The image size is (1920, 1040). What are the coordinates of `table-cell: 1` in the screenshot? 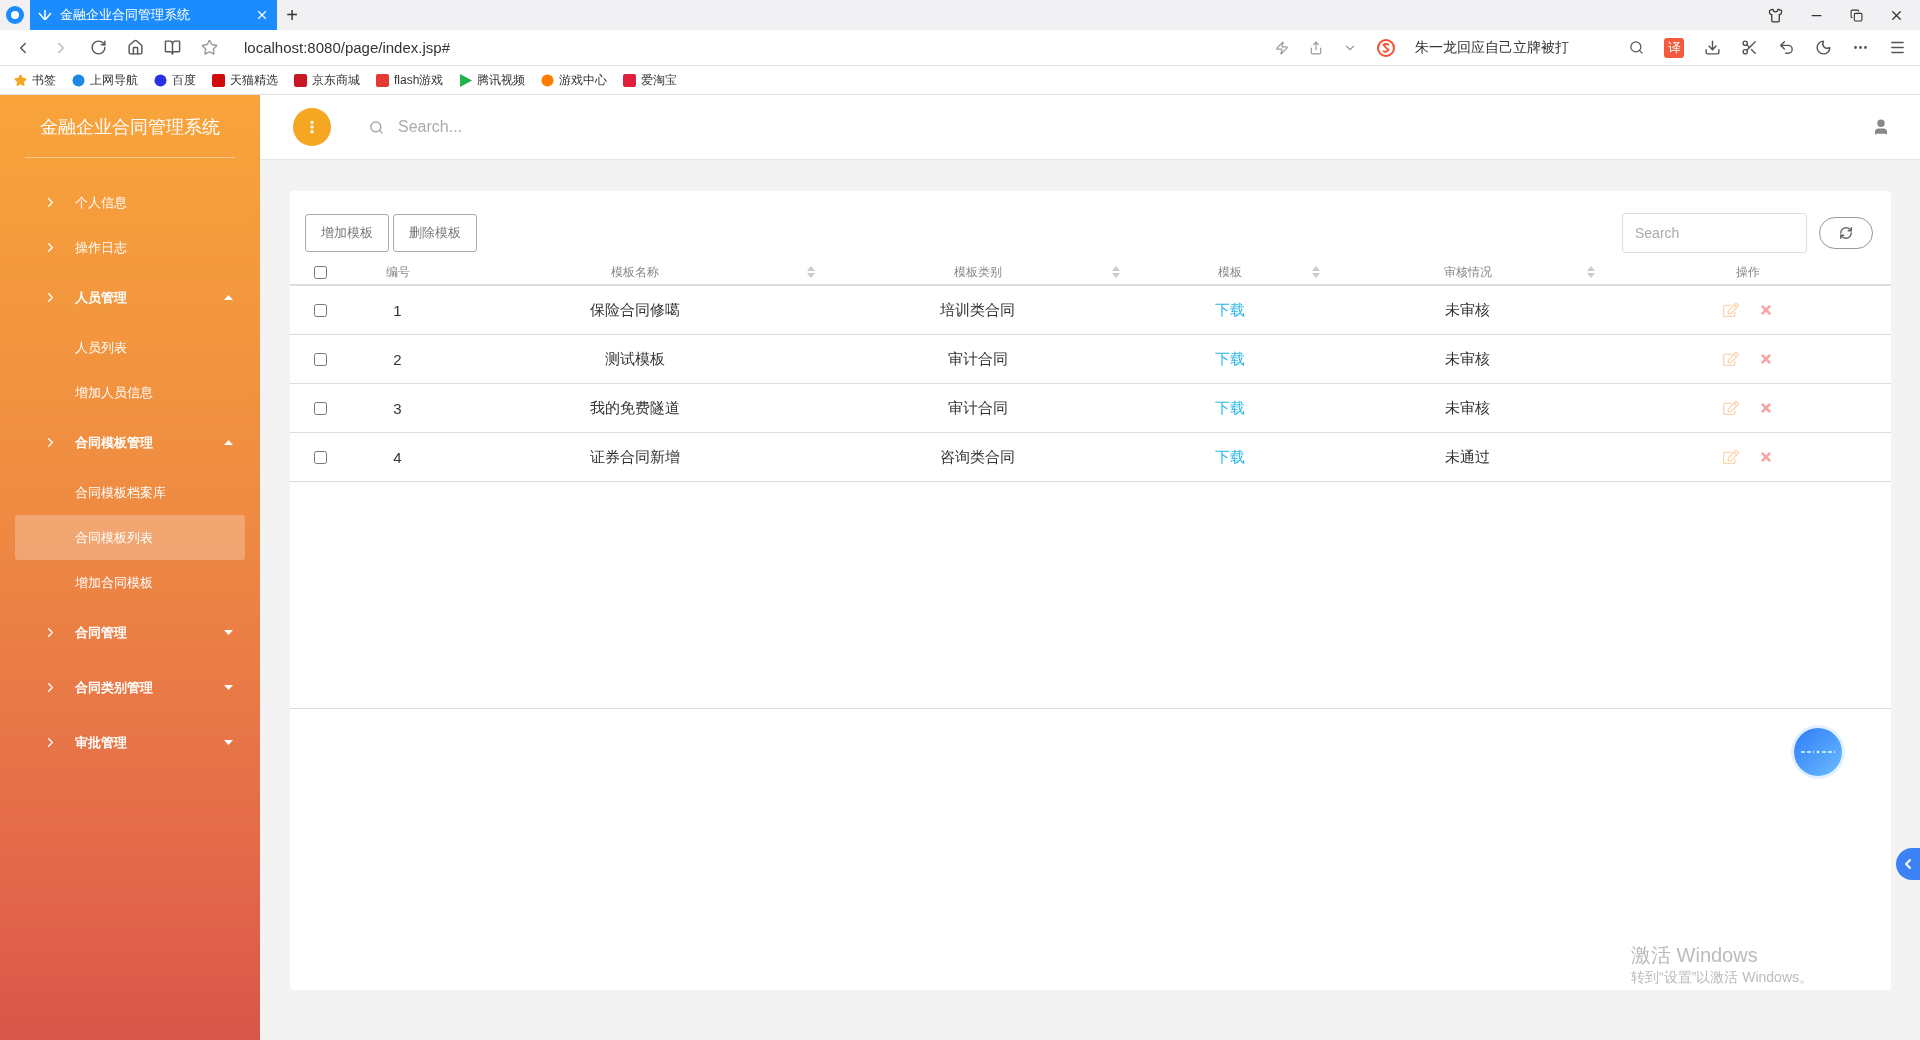 It's located at (397, 310).